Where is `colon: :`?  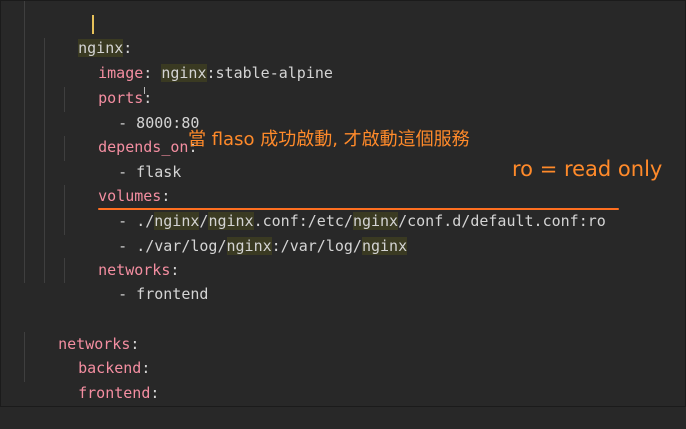 colon: : is located at coordinates (155, 393).